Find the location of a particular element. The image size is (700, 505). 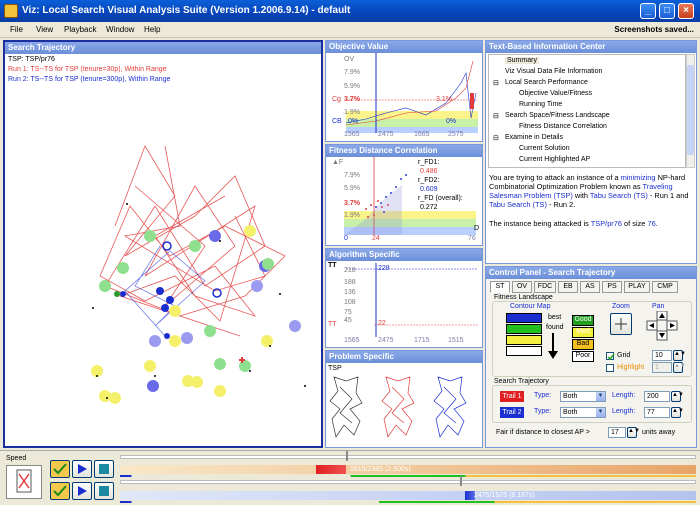

fair-distance-label: Fair if distance to closest AP > is located at coordinates (543, 432).